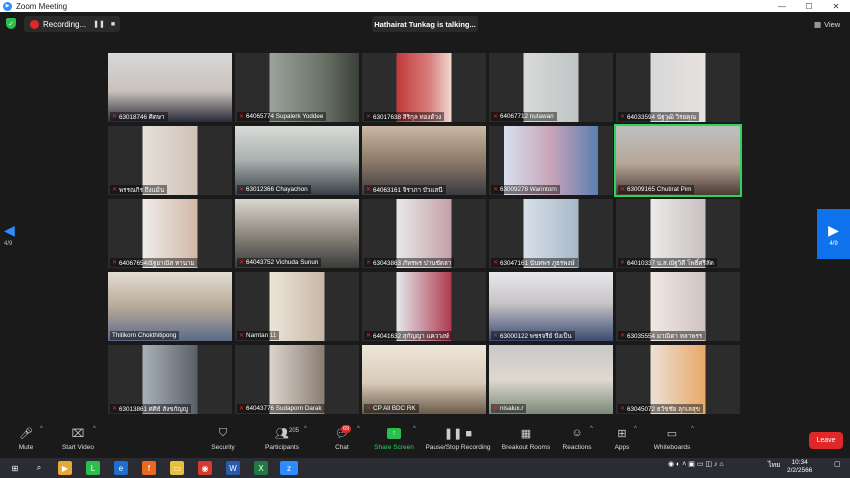 Image resolution: width=850 pixels, height=478 pixels. What do you see at coordinates (154, 409) in the screenshot?
I see `participant-name: 63013861 ศศิธ์ สังขกัญญู` at bounding box center [154, 409].